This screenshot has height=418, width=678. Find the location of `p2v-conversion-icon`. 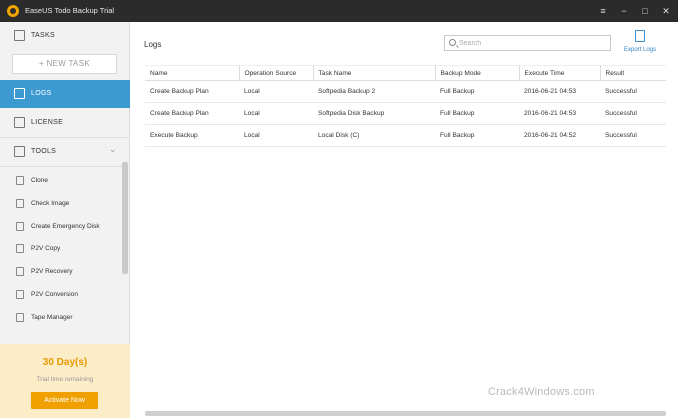

p2v-conversion-icon is located at coordinates (20, 294).